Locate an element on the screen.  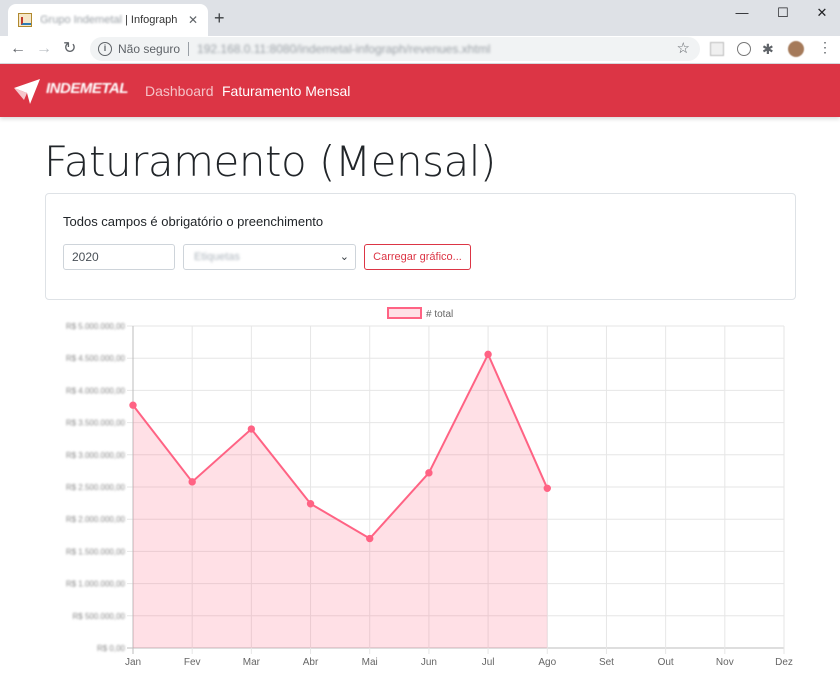
x-tick-label: Set is located at coordinates (606, 662).